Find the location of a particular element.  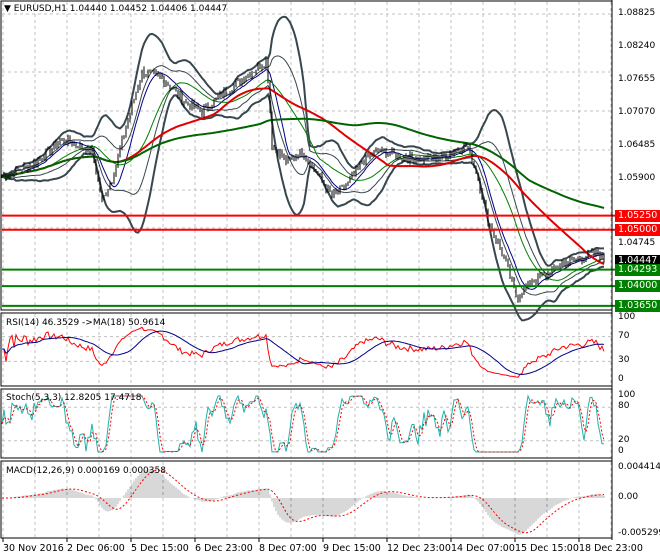

price-axis-tick: 1.07655 is located at coordinates (637, 78).